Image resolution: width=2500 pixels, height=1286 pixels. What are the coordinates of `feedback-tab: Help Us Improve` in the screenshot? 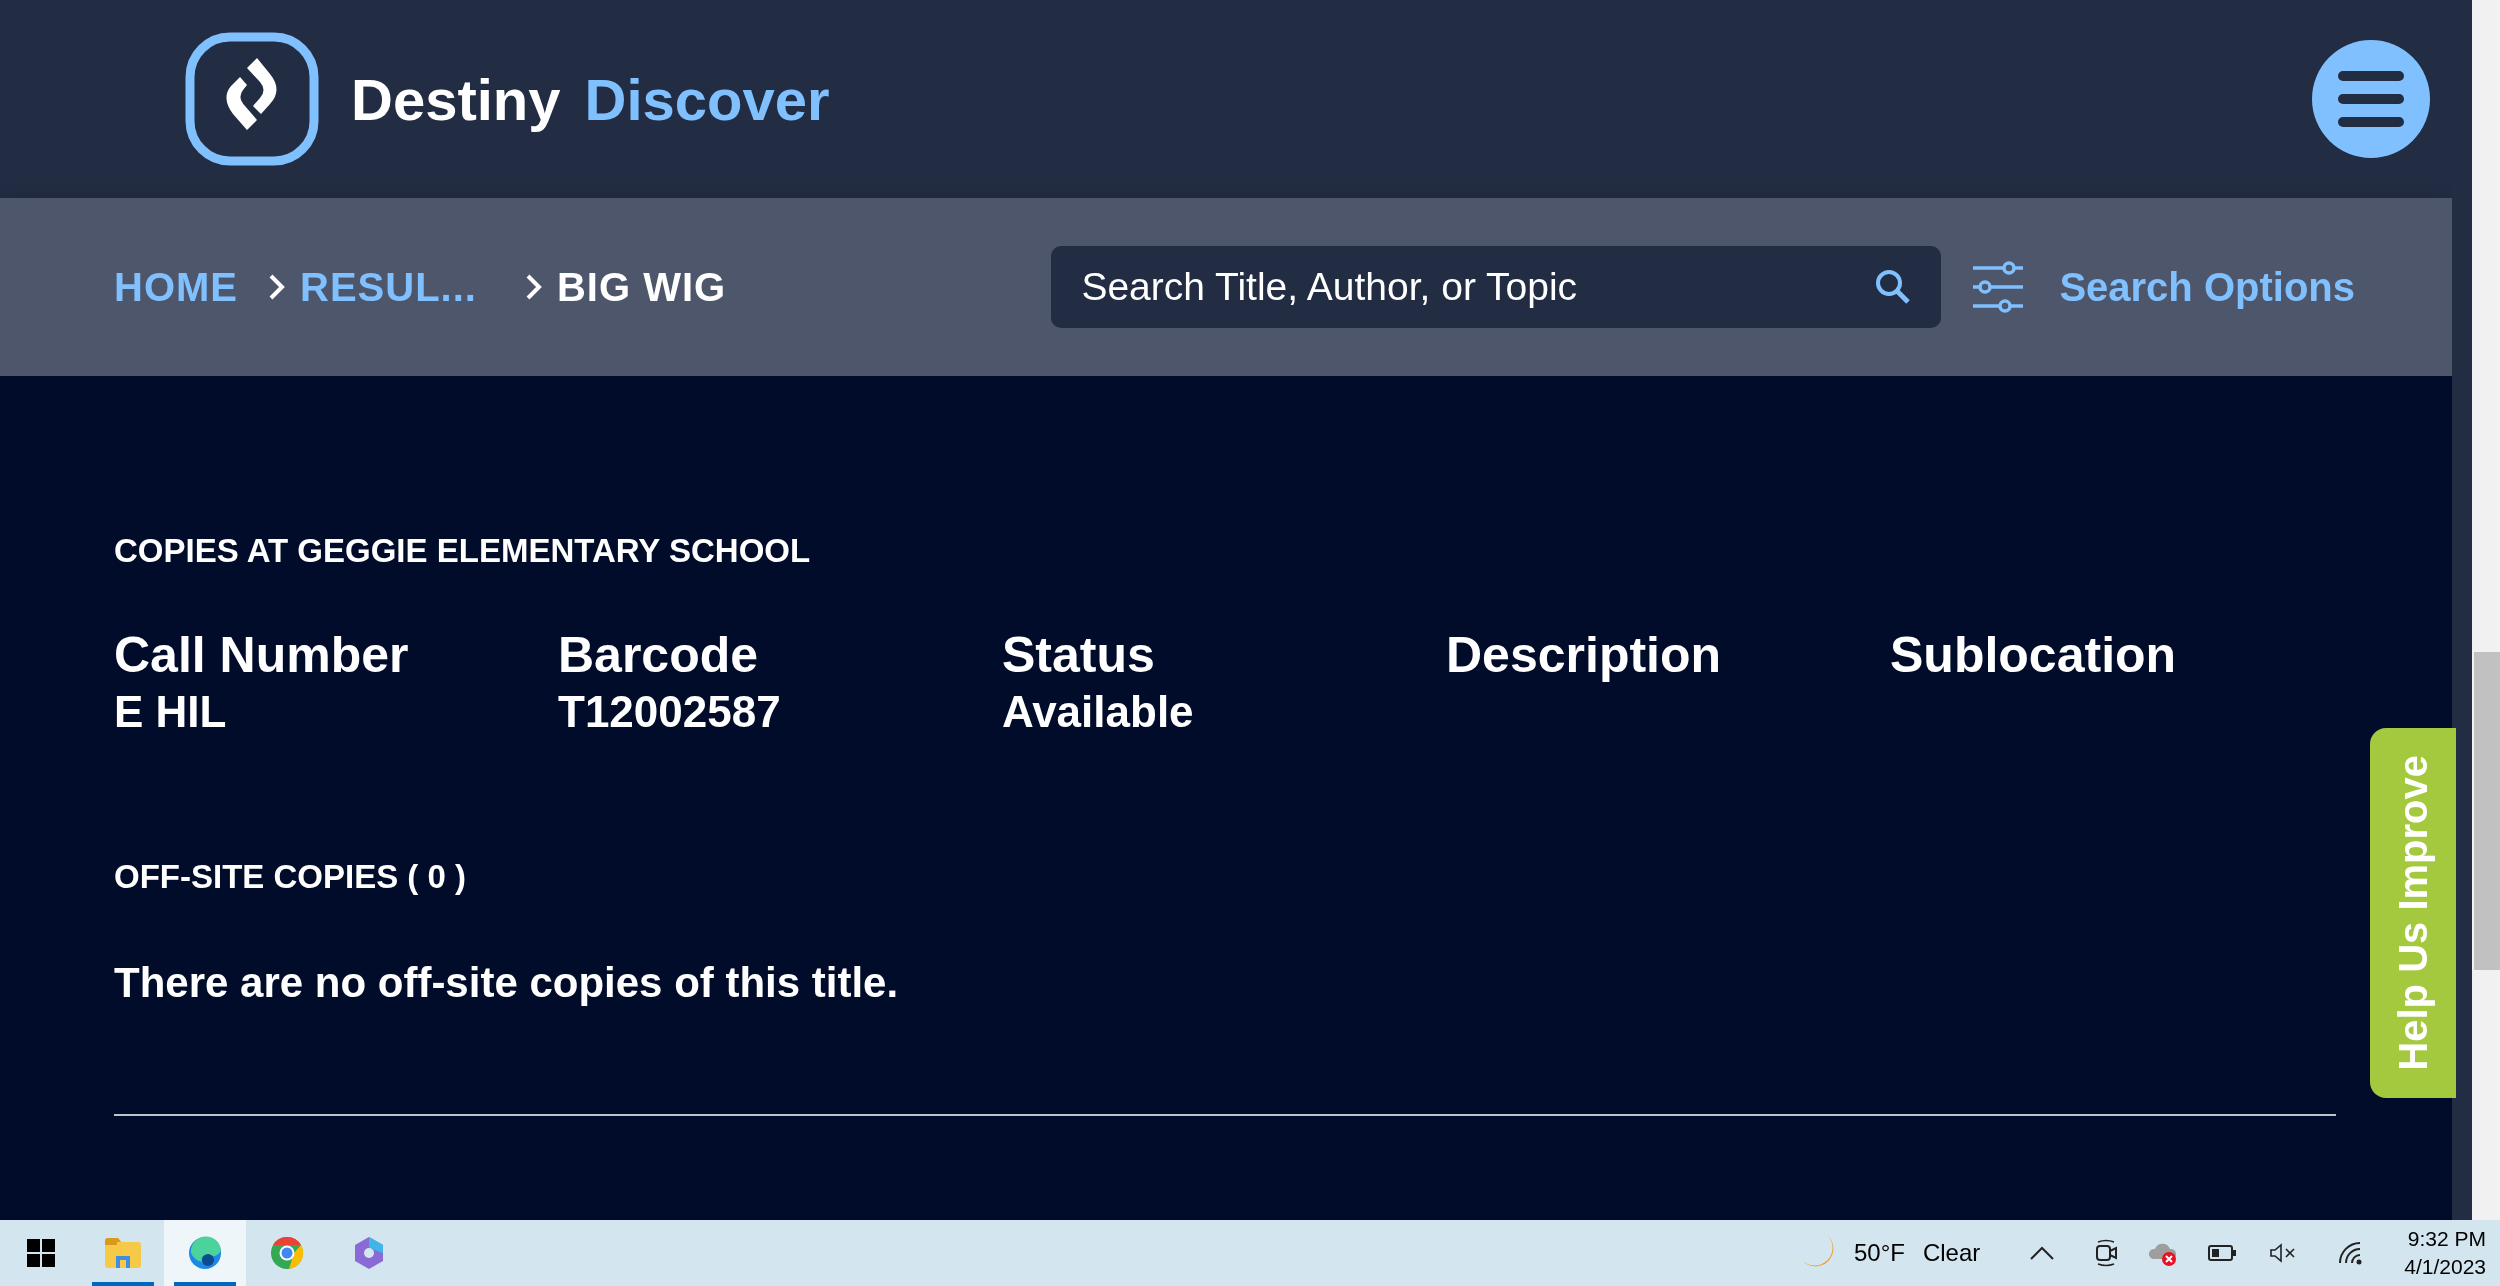 It's located at (2413, 913).